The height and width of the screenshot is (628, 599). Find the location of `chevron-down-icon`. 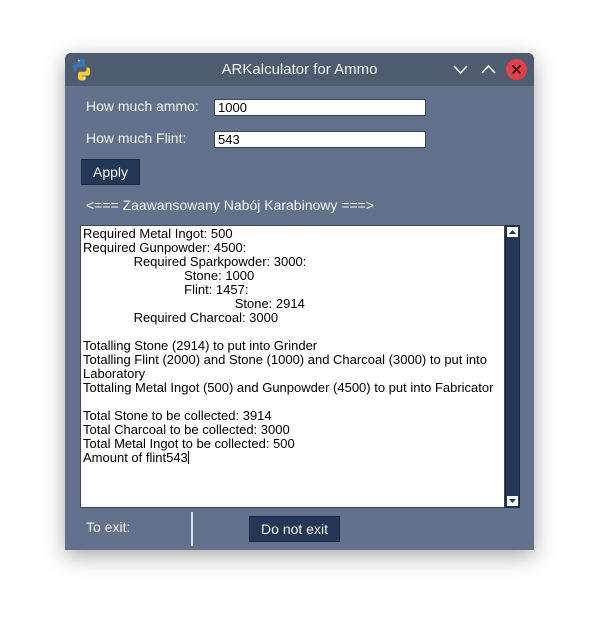

chevron-down-icon is located at coordinates (460, 69).